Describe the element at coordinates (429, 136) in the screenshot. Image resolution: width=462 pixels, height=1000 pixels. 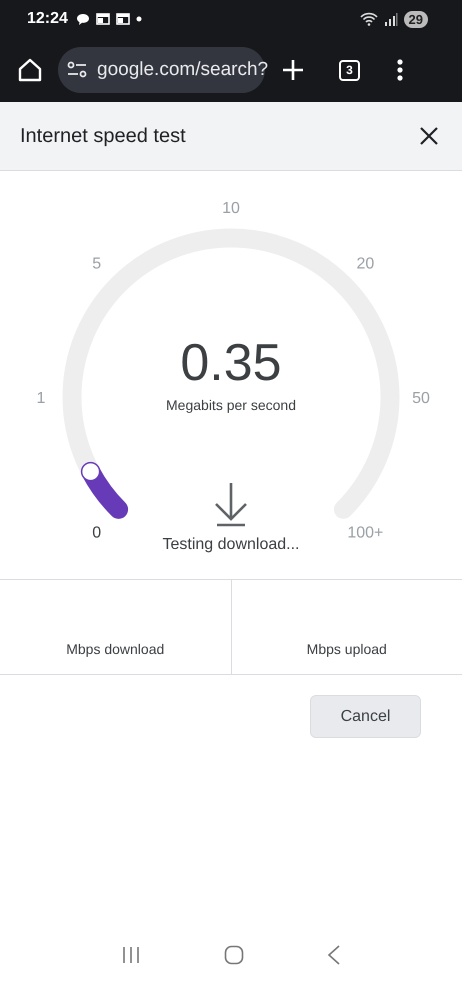
I see `close-icon` at that location.